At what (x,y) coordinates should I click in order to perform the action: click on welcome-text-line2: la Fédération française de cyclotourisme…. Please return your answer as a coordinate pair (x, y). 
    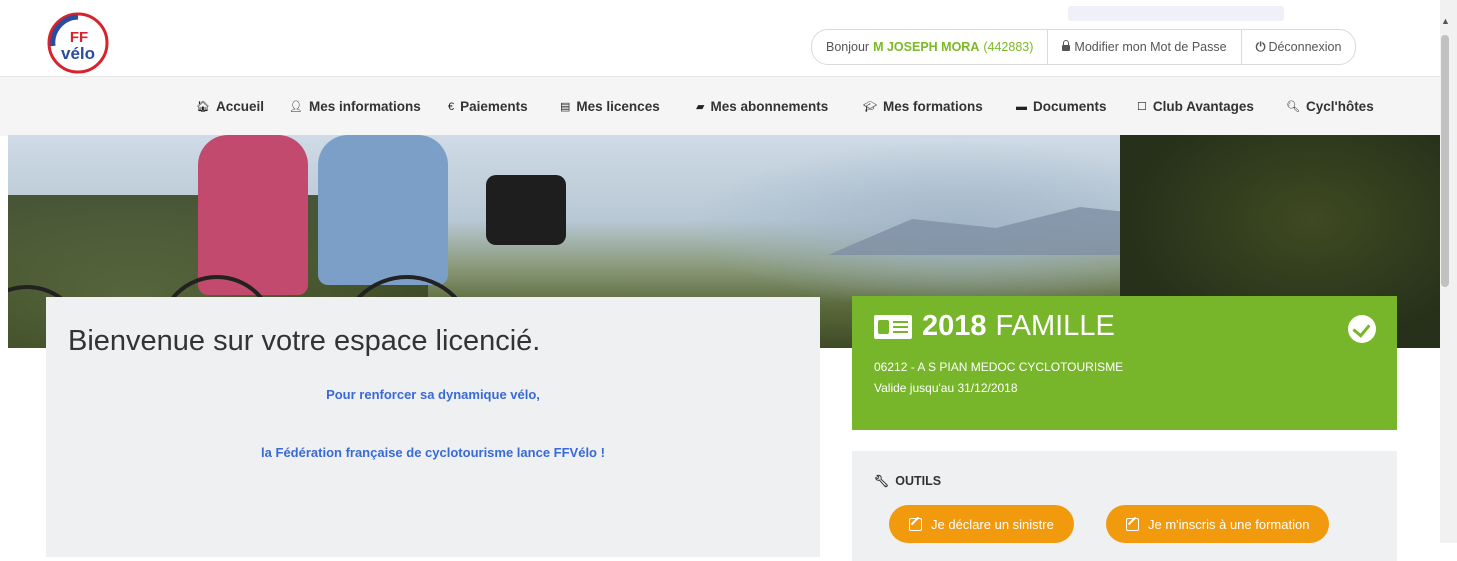
    Looking at the image, I should click on (433, 452).